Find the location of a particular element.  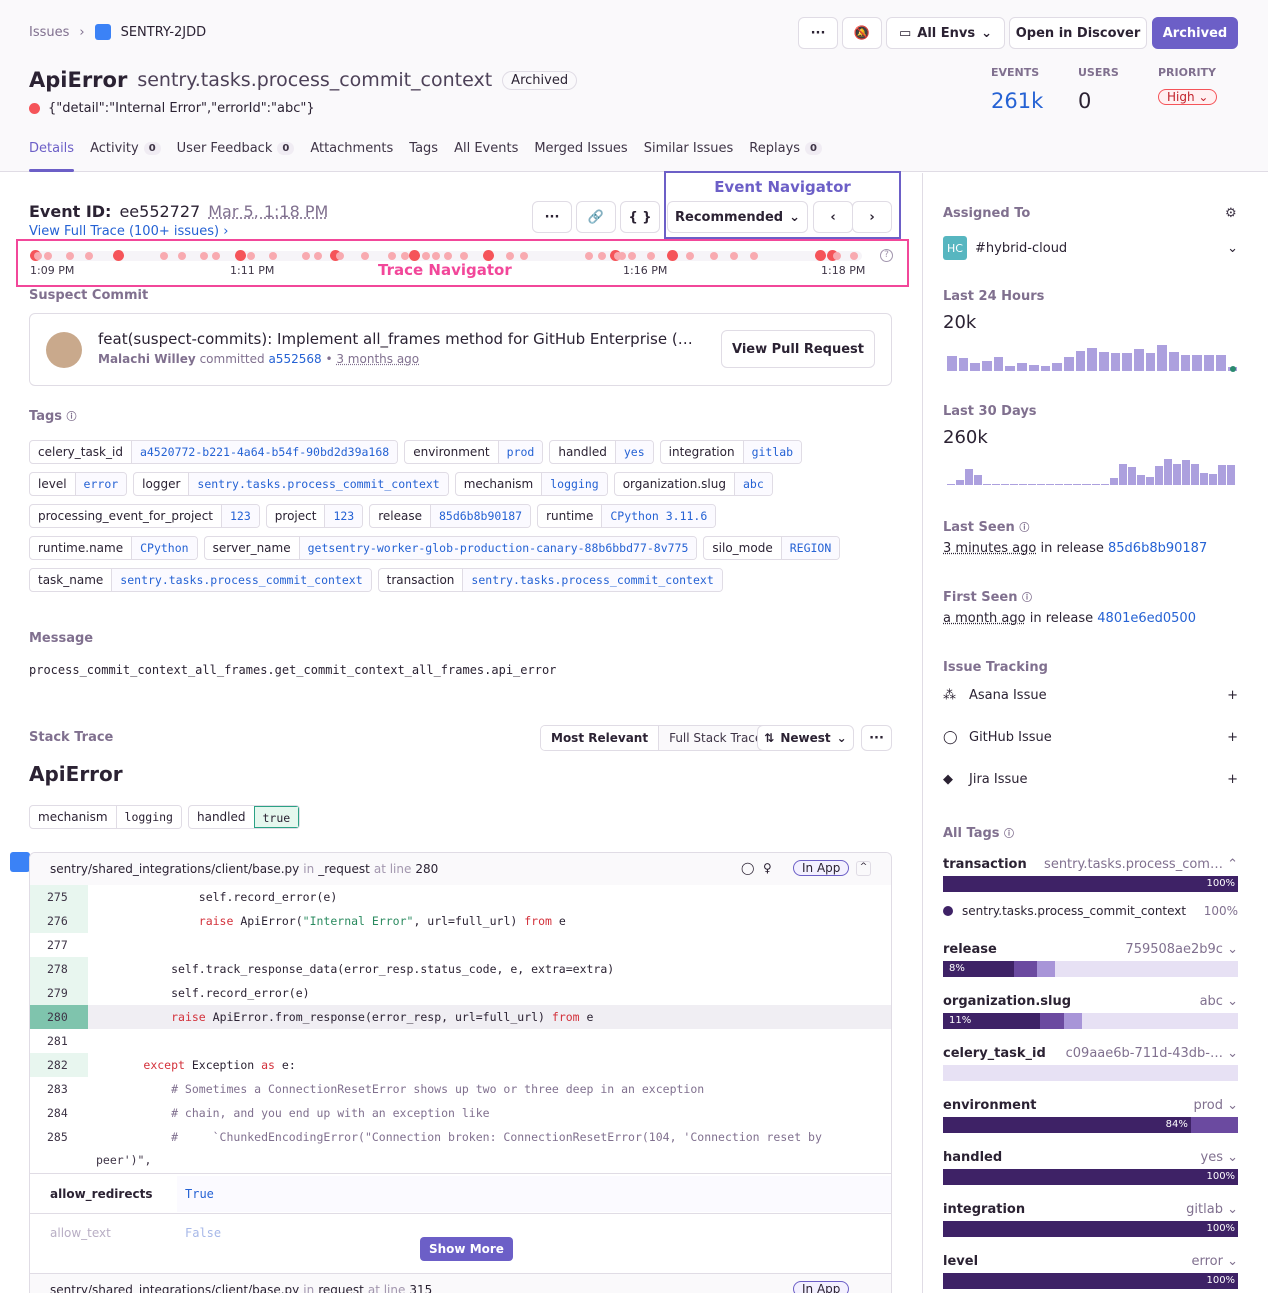

env-select: ▭ All Envs ⌄ is located at coordinates (945, 33).